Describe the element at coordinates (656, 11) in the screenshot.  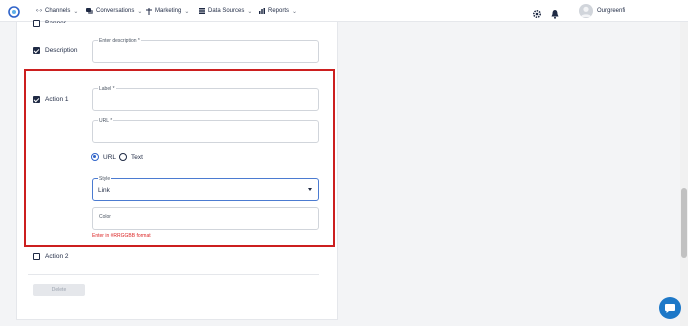
I see `user-name-fade` at that location.